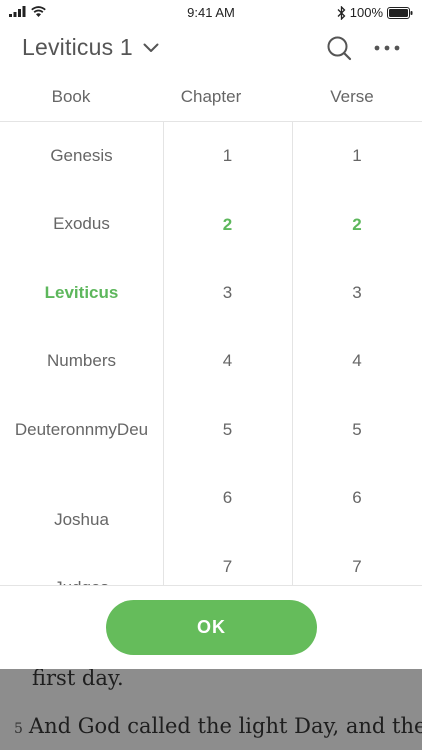 Image resolution: width=422 pixels, height=750 pixels. Describe the element at coordinates (81, 430) in the screenshot. I see `book-item: DeuteronnmyDeu` at that location.